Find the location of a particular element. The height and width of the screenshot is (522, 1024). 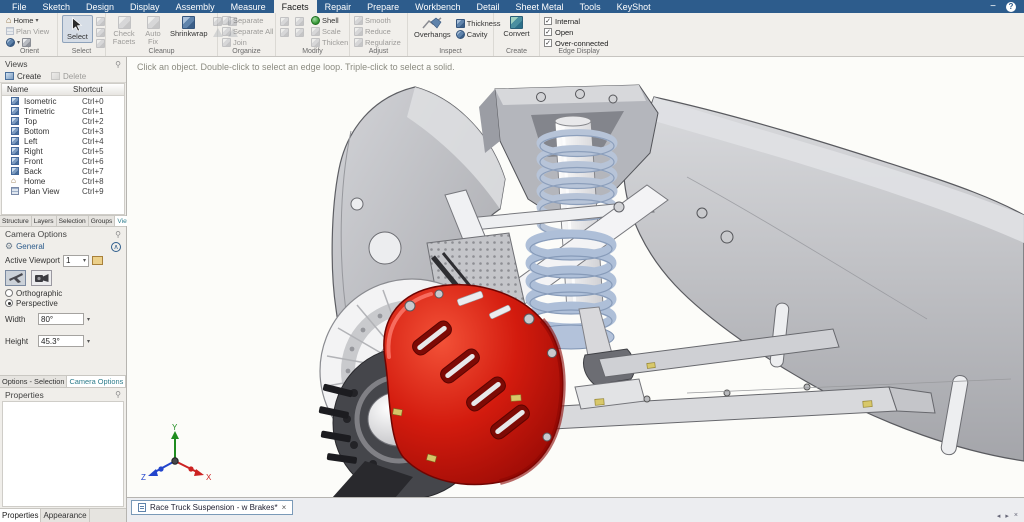

snap-view-icon is located at coordinates (27, 42).